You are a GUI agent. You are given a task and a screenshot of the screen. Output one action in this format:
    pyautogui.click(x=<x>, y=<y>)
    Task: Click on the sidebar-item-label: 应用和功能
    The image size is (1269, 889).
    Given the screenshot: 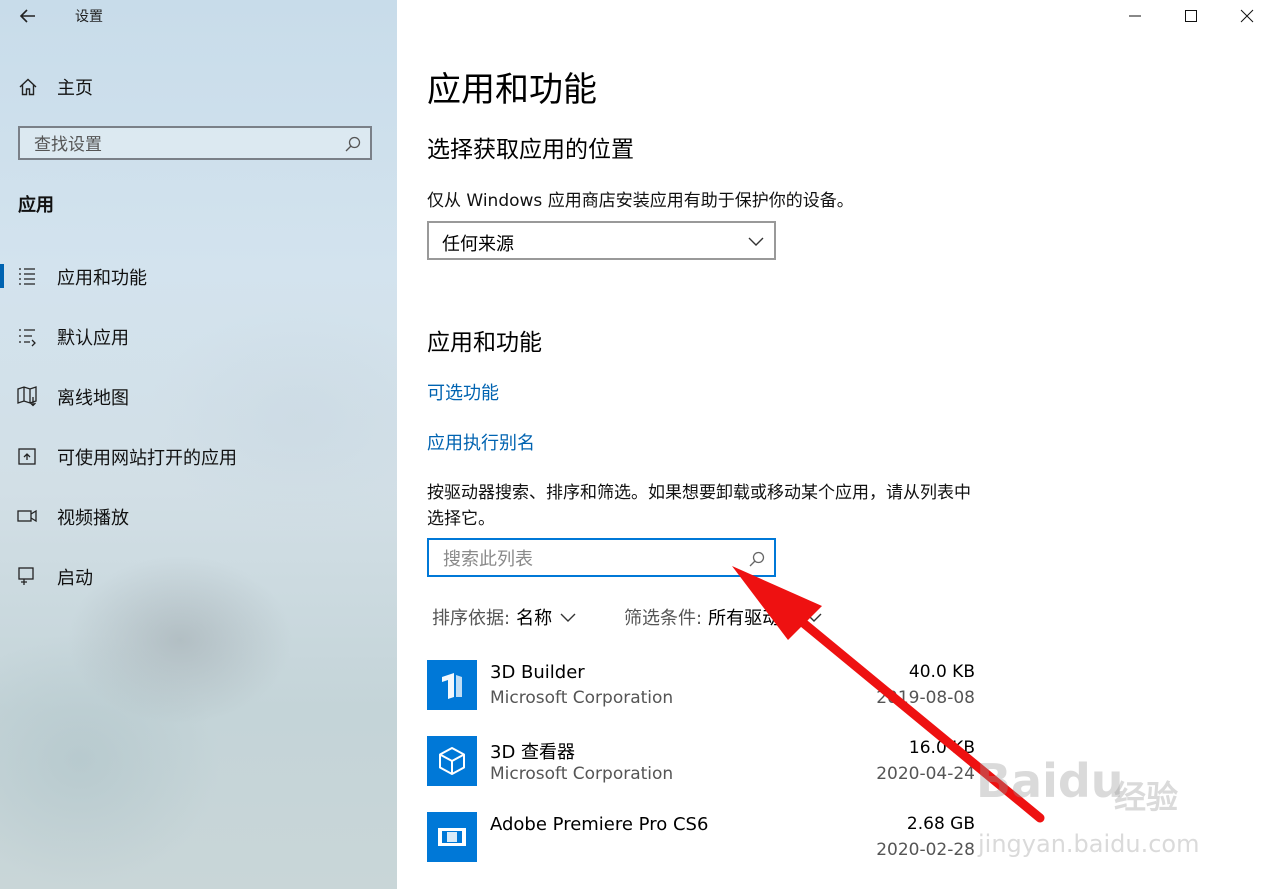 What is the action you would take?
    pyautogui.click(x=102, y=278)
    